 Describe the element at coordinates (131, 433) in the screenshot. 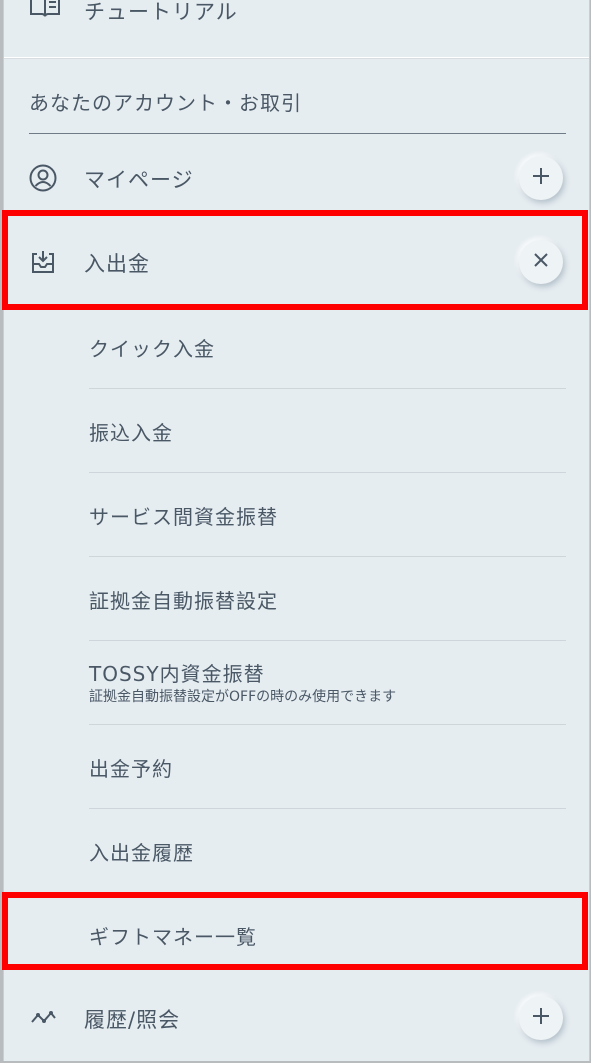

I see `submenu-label: 振込入金` at that location.